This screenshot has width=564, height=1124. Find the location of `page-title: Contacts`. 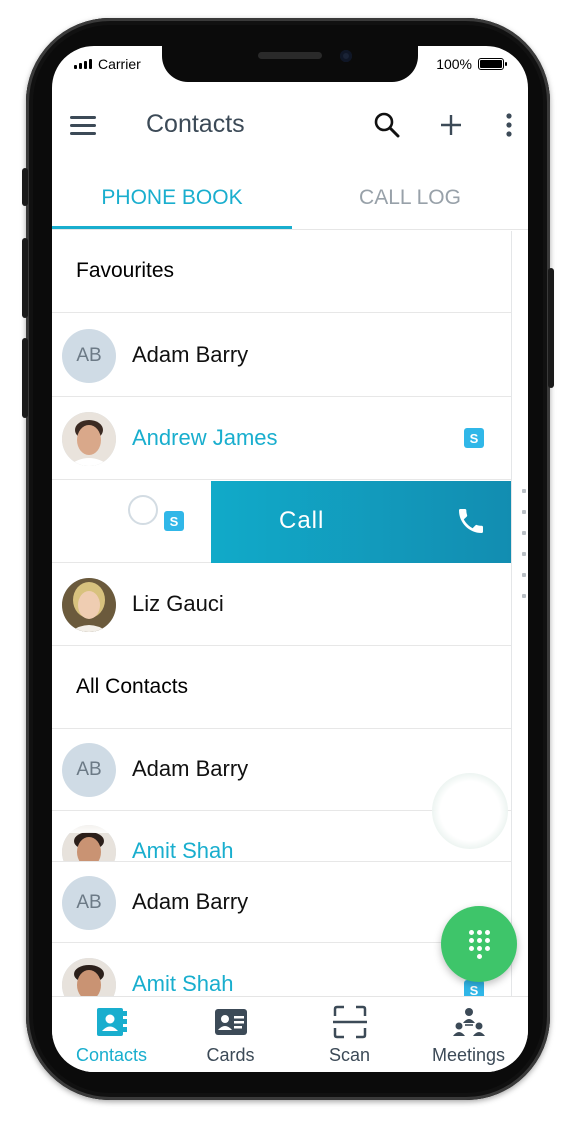

page-title: Contacts is located at coordinates (195, 124).